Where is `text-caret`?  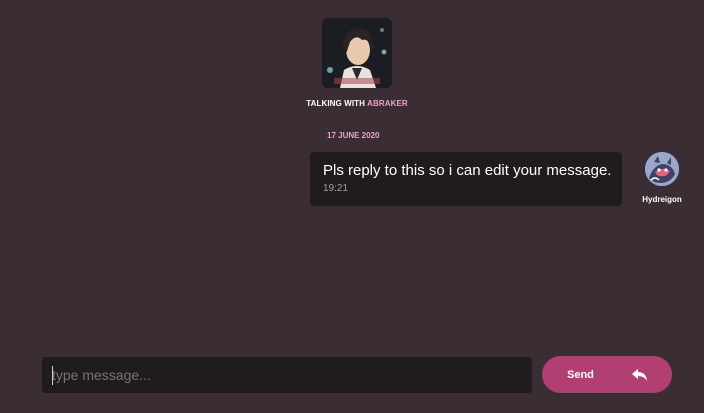 text-caret is located at coordinates (52, 375).